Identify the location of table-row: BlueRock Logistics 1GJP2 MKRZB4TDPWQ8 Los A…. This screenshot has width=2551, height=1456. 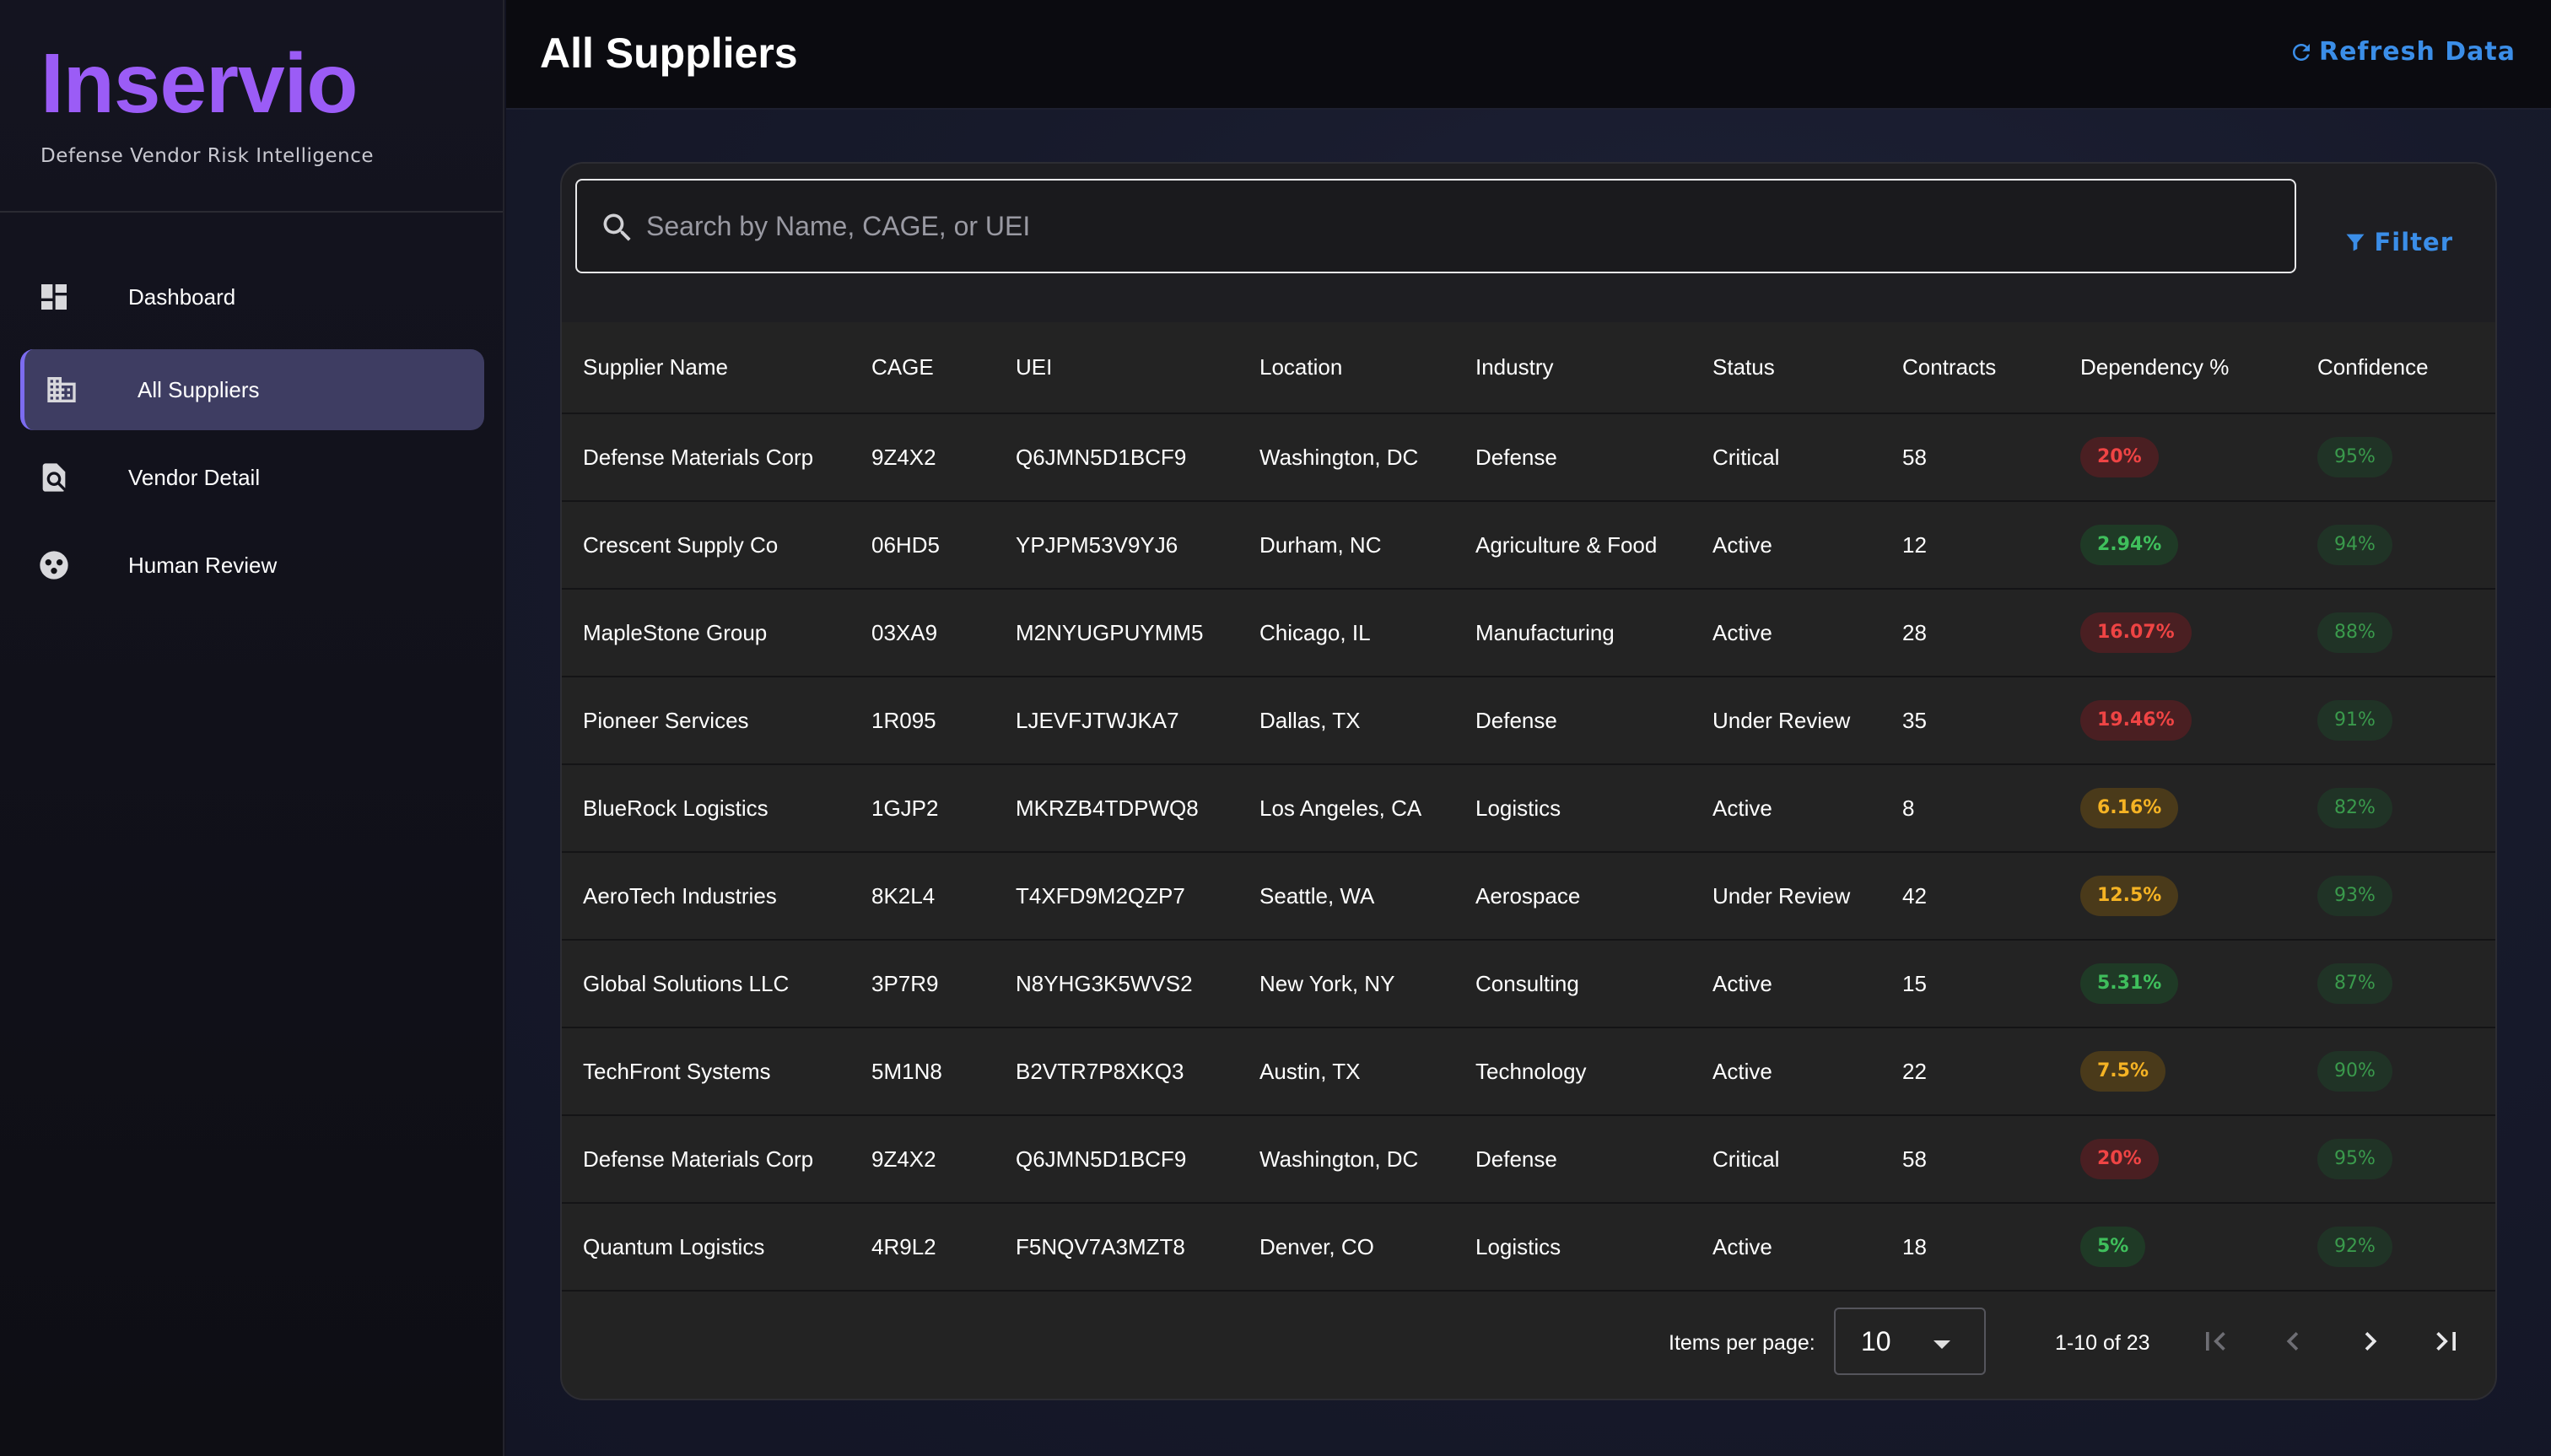
(1528, 809).